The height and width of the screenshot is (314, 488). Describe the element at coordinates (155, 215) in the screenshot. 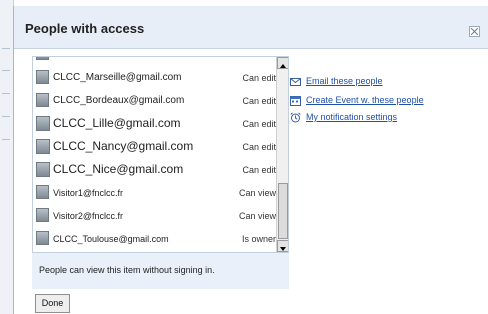

I see `list-item: Visitor2@fnclcc.fr Can view` at that location.